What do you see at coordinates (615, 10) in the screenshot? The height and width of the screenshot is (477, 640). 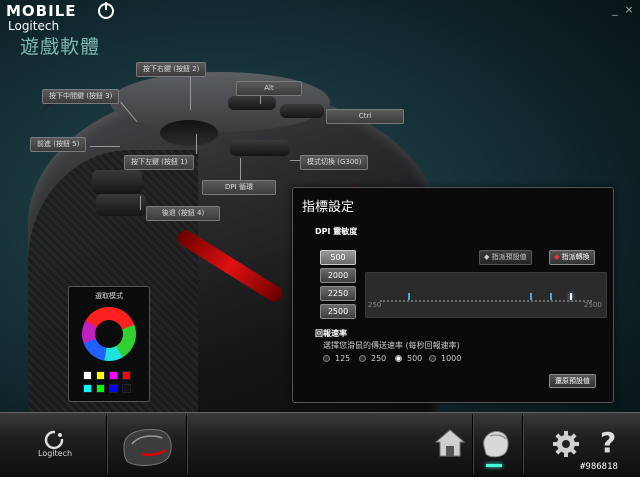 I see `minimize-button: _` at bounding box center [615, 10].